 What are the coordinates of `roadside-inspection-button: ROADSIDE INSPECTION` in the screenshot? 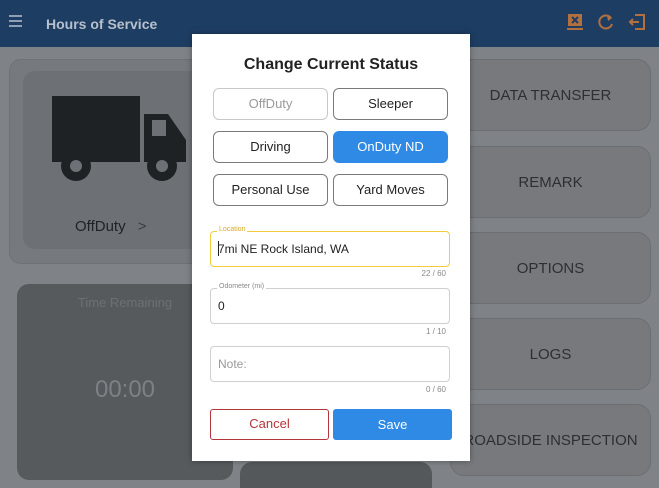 It's located at (550, 440).